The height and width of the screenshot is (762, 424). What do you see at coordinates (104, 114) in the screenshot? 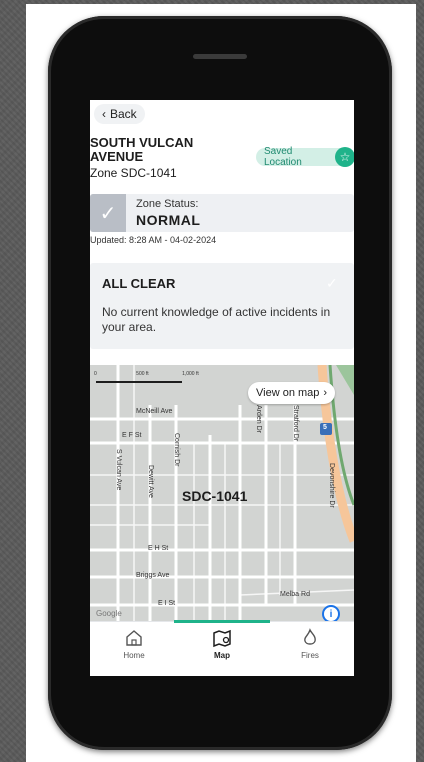
I see `chevron-left-icon: ‹` at bounding box center [104, 114].